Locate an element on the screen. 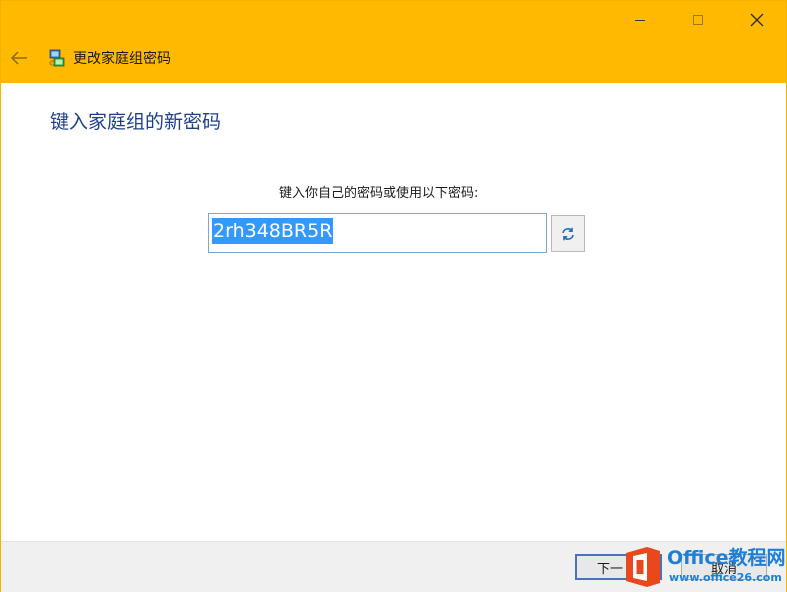 The height and width of the screenshot is (592, 787). watermark-brand: Office教程网 is located at coordinates (726, 558).